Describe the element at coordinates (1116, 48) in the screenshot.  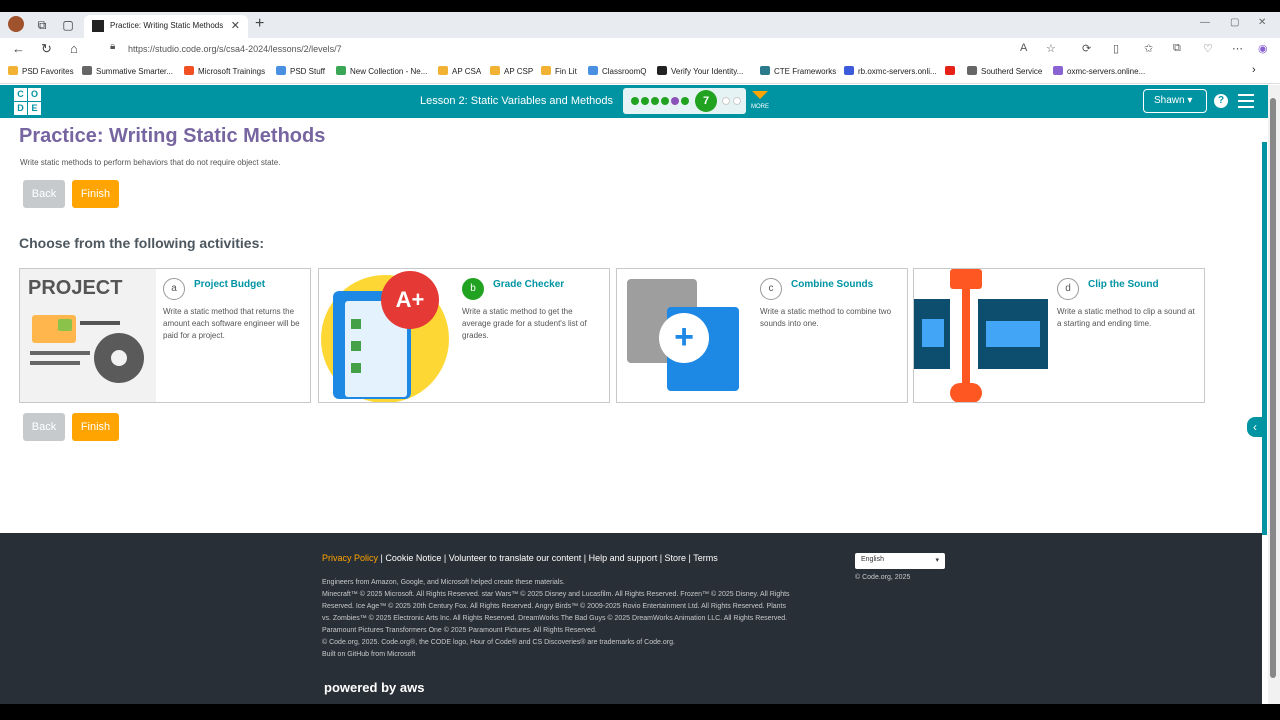
I see `split-screen-icon: ▯` at that location.